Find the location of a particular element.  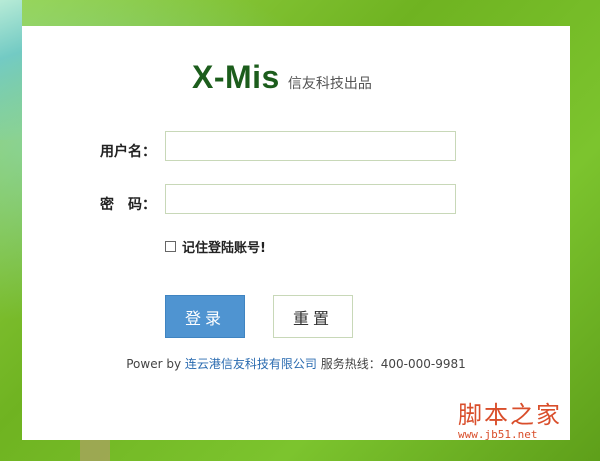

remember-account: 记住登陆账号! is located at coordinates (215, 246).